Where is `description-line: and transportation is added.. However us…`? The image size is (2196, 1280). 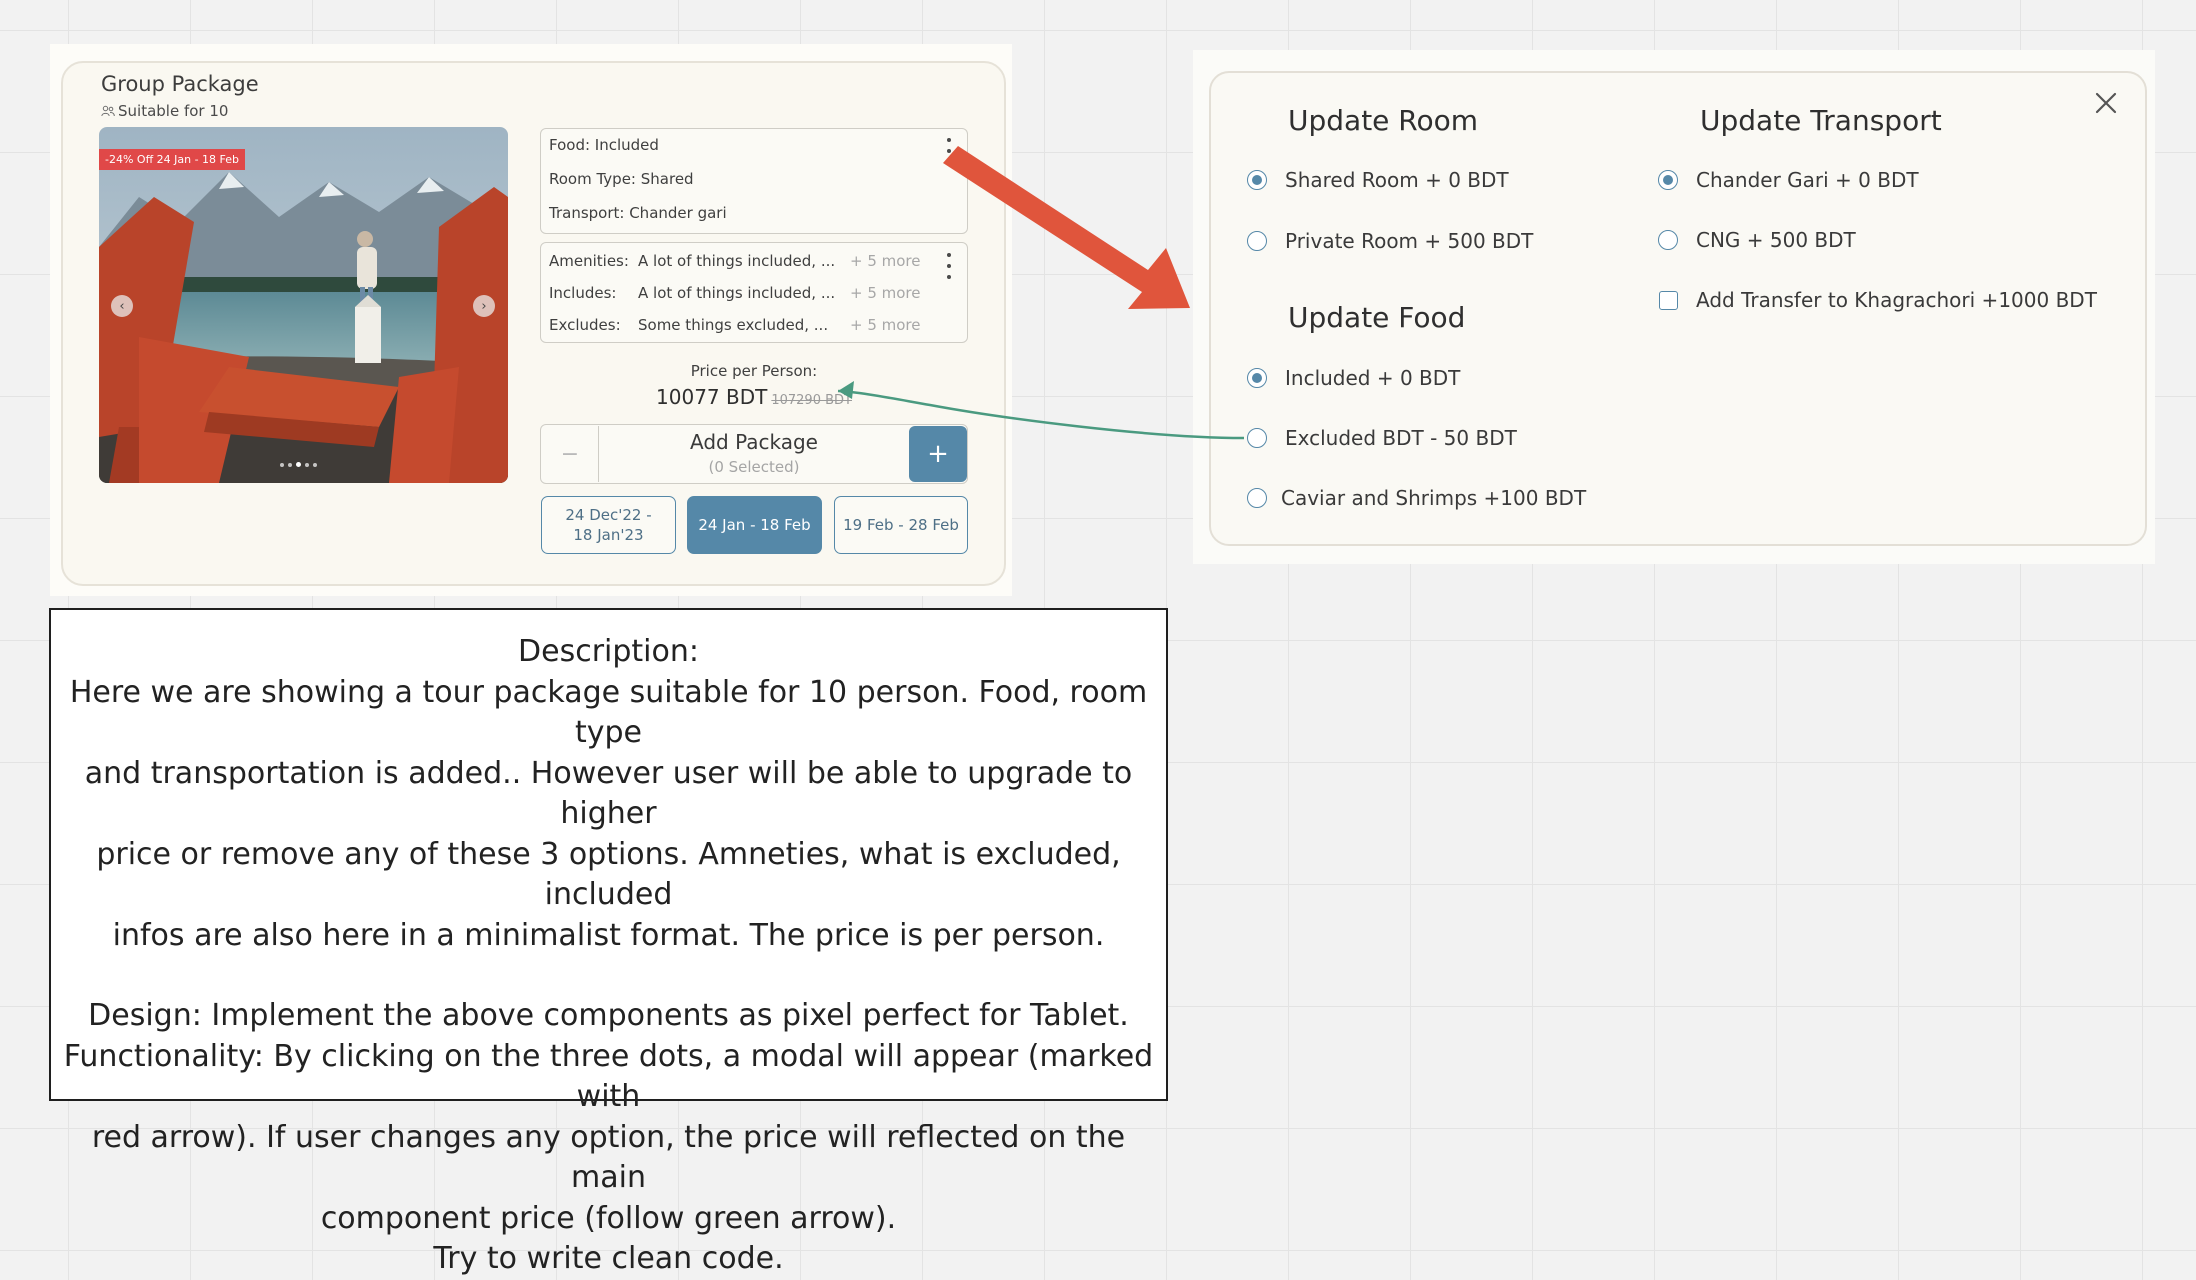 description-line: and transportation is added.. However us… is located at coordinates (608, 793).